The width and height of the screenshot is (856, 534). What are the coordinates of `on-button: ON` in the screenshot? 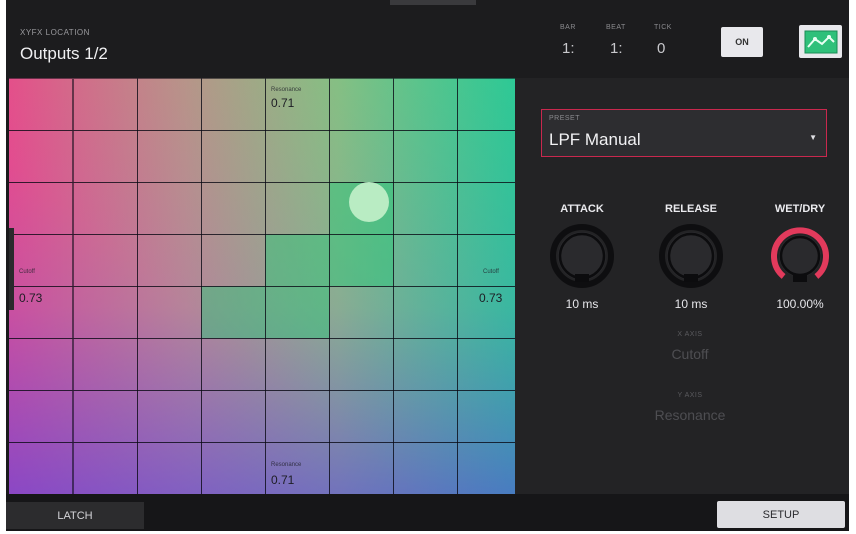 It's located at (742, 42).